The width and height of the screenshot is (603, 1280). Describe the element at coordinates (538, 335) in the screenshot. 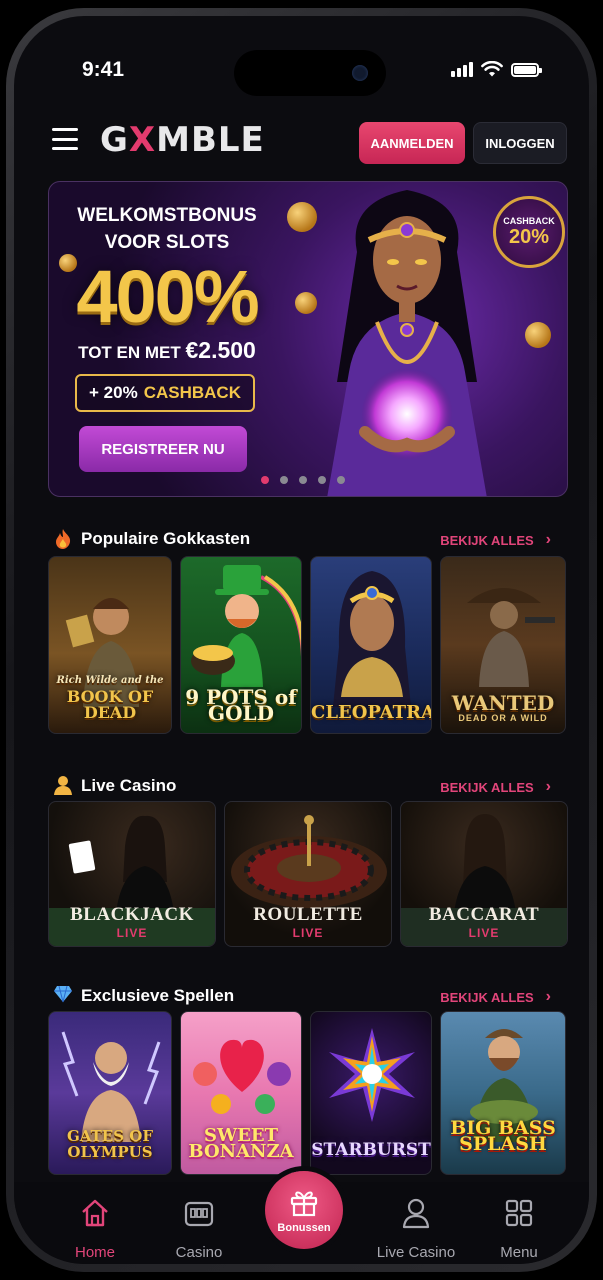

I see `coin-decoration` at that location.